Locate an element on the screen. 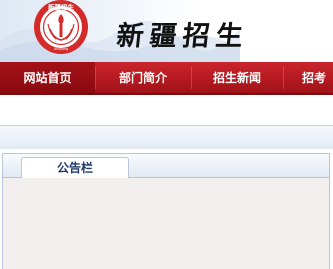 The height and width of the screenshot is (269, 333). nav-item-recruit: 招考 is located at coordinates (317, 77).